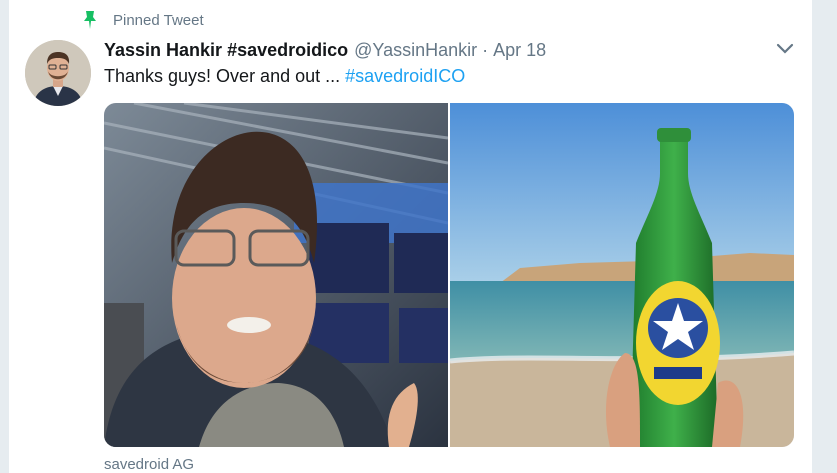 This screenshot has width=837, height=473. Describe the element at coordinates (58, 73) in the screenshot. I see `avatar` at that location.